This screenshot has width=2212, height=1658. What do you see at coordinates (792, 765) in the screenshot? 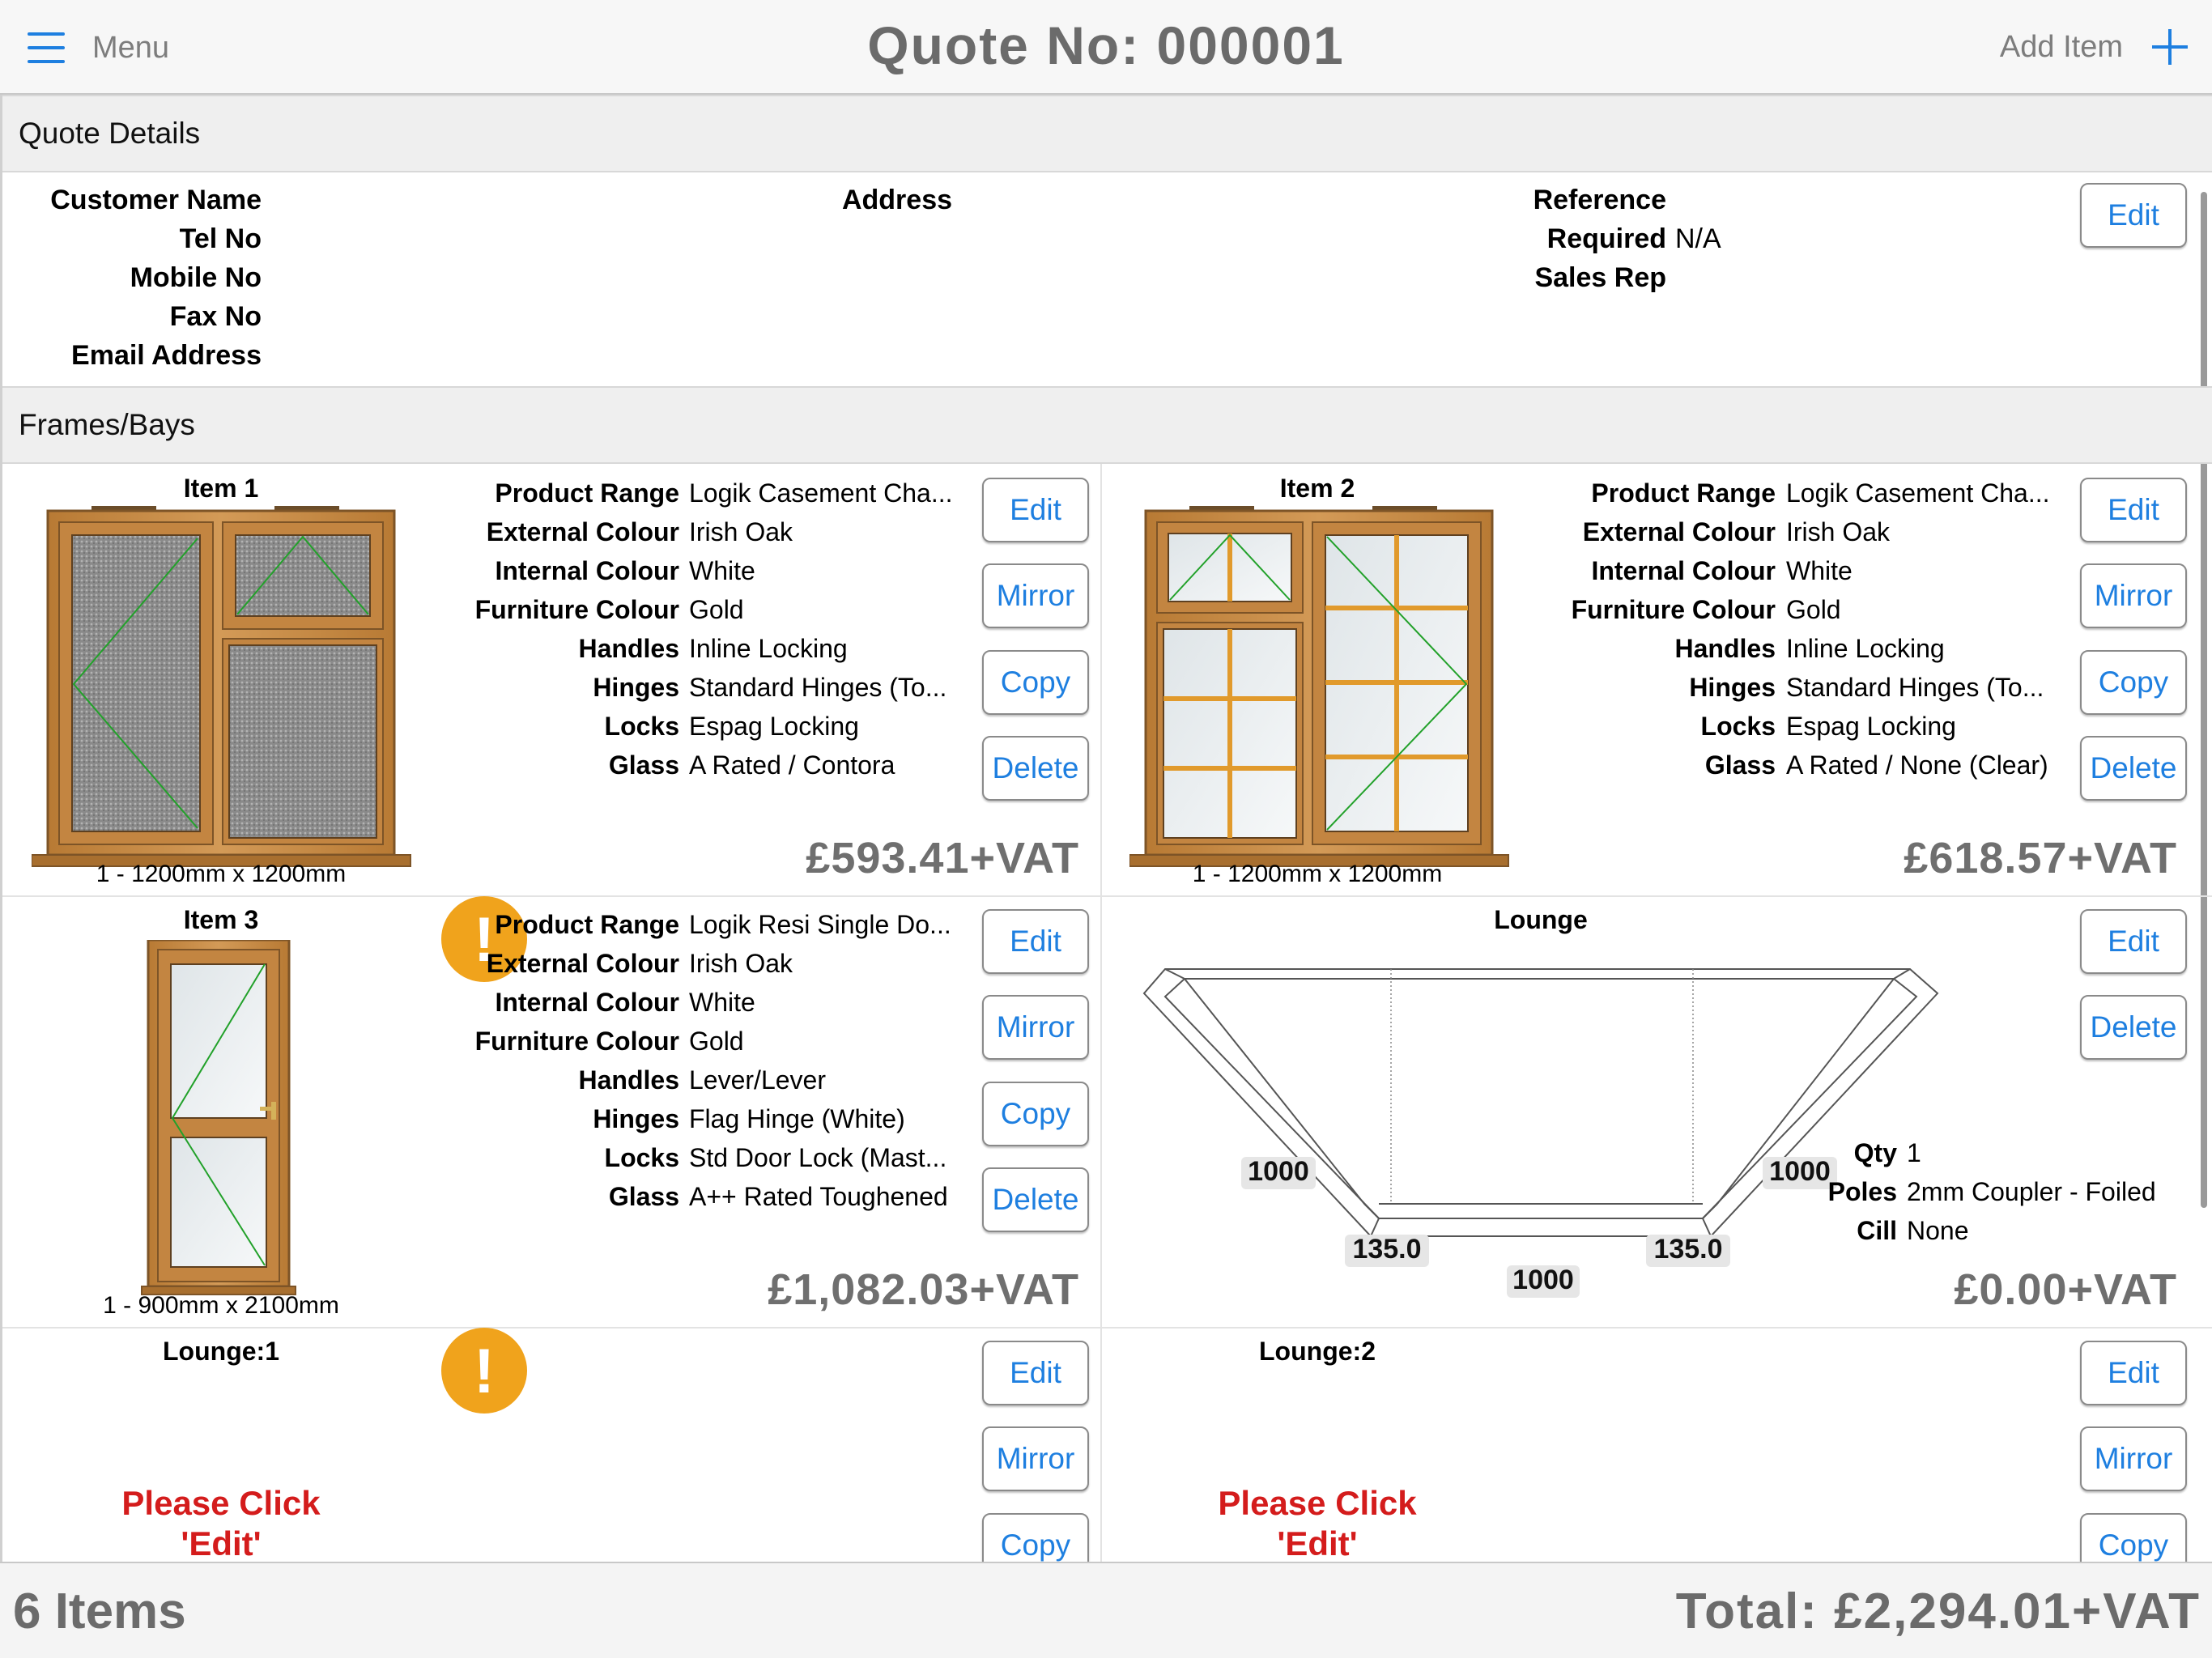
I see `glass-value: A Rated / Contora` at bounding box center [792, 765].